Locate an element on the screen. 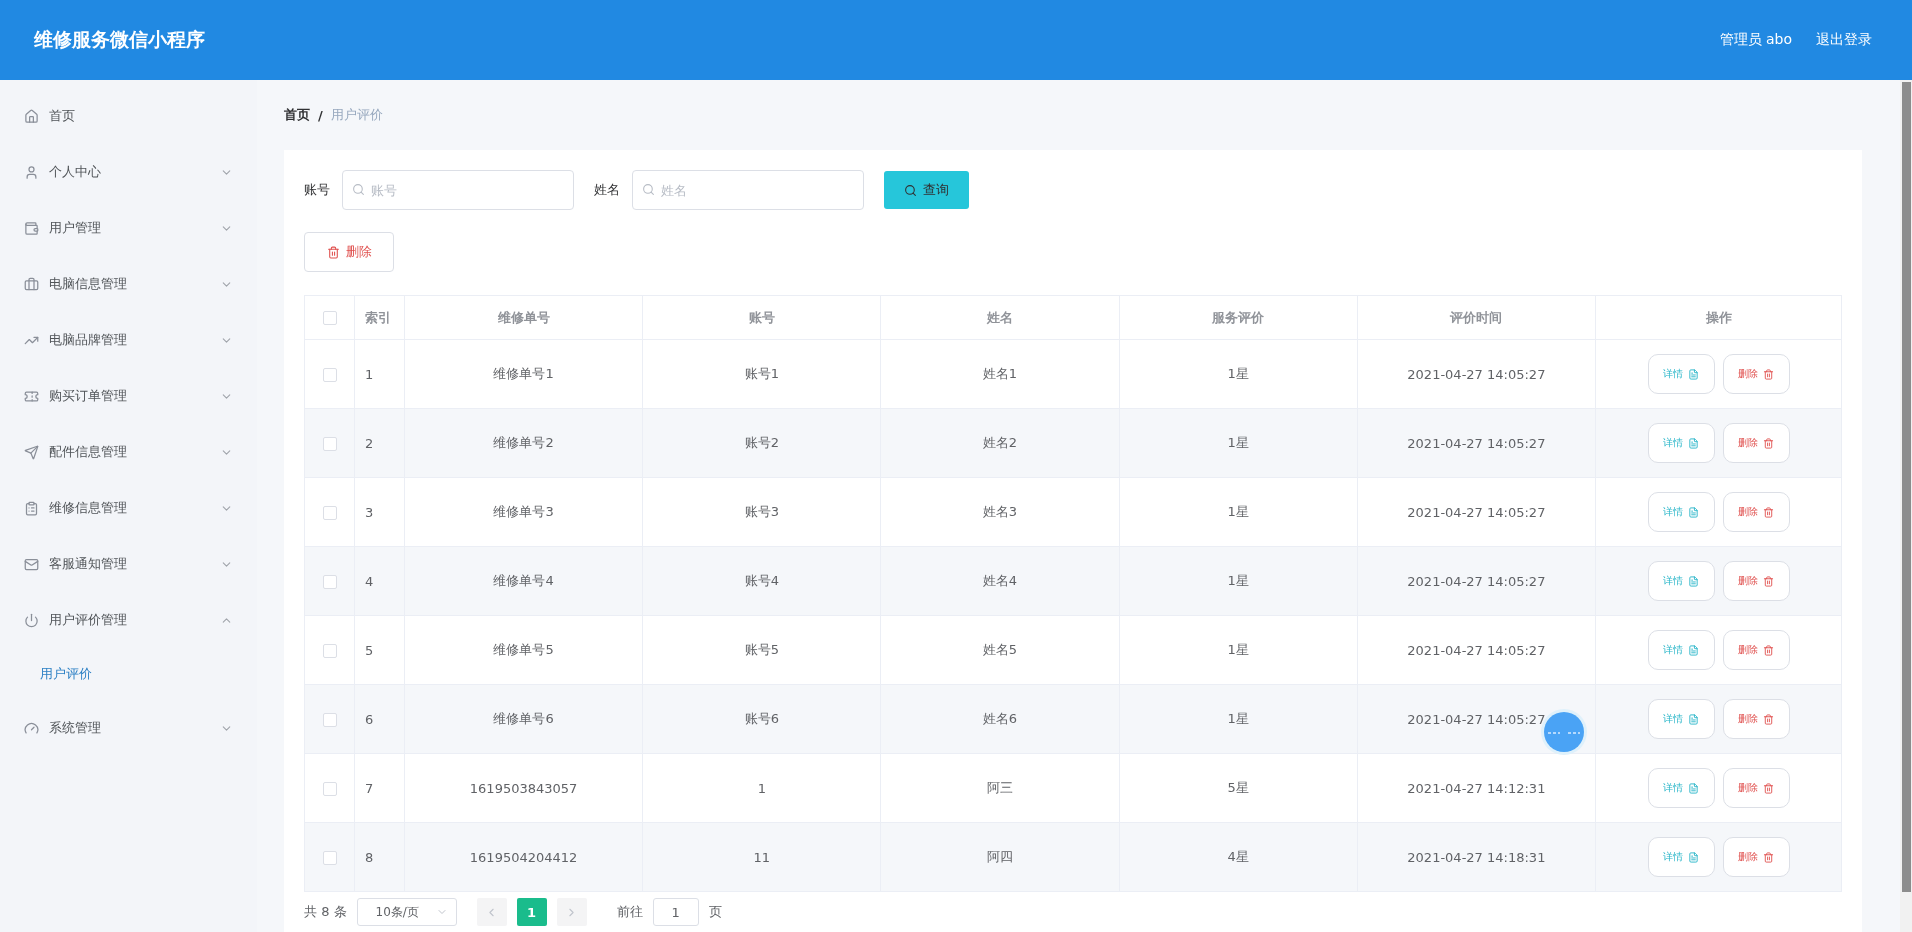 Image resolution: width=1912 pixels, height=932 pixels. table-cell: 11 is located at coordinates (761, 857).